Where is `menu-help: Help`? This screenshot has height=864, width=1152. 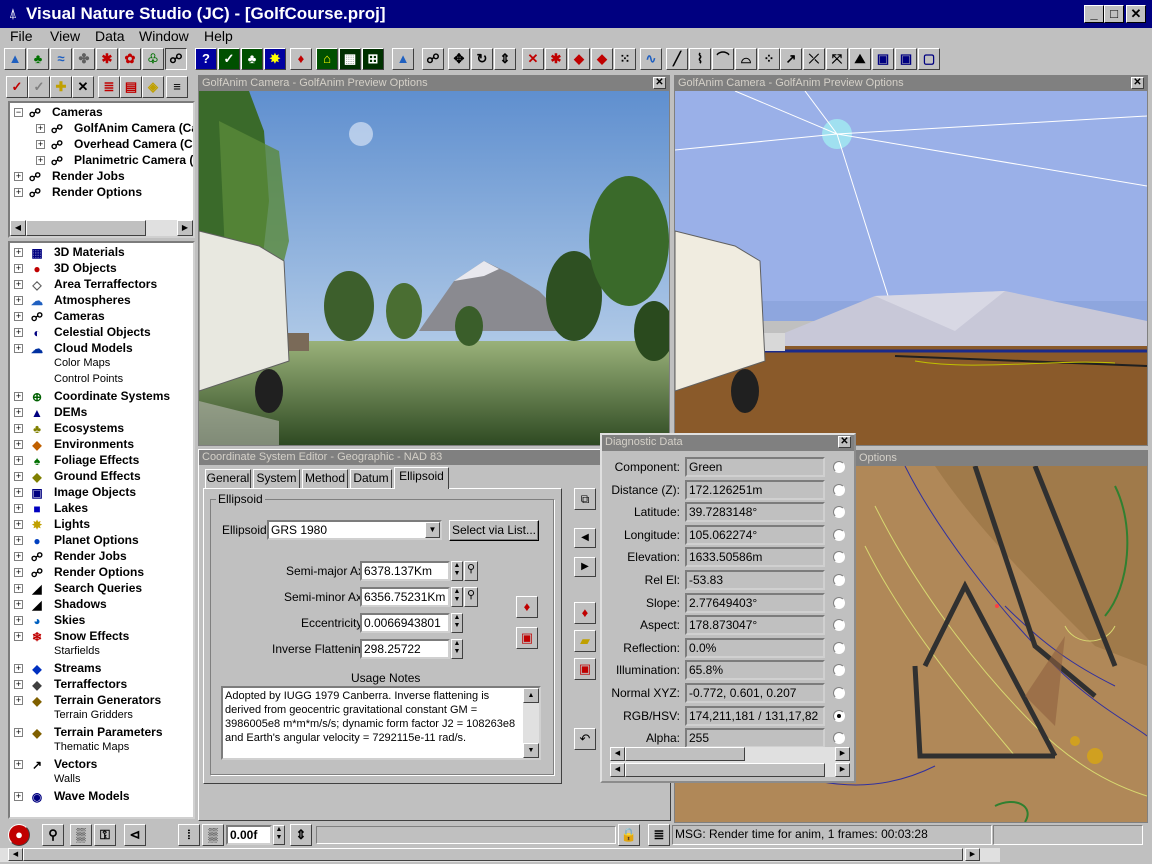
menu-help: Help is located at coordinates (218, 36).